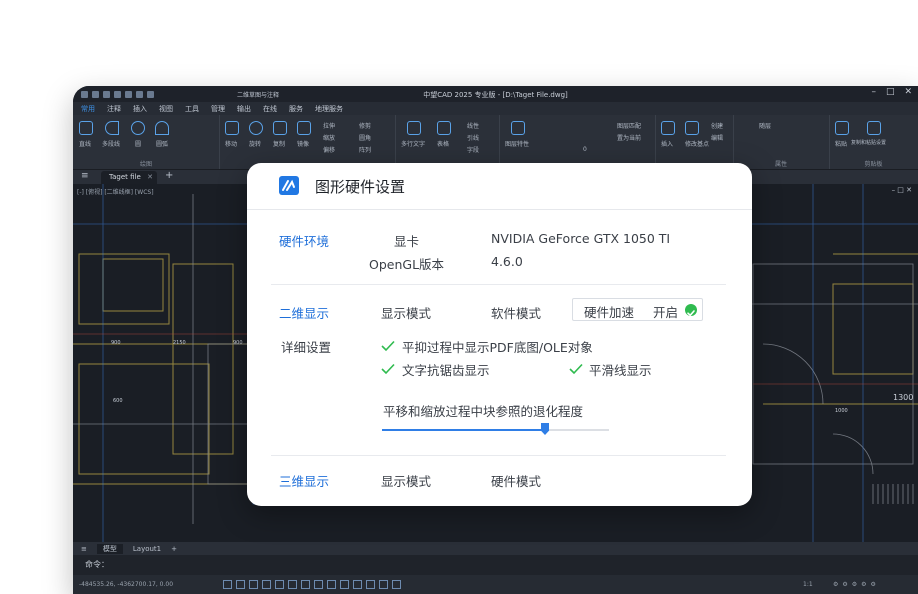 The height and width of the screenshot is (594, 918). What do you see at coordinates (407, 264) in the screenshot?
I see `opengl-label: OpenGL版本` at bounding box center [407, 264].